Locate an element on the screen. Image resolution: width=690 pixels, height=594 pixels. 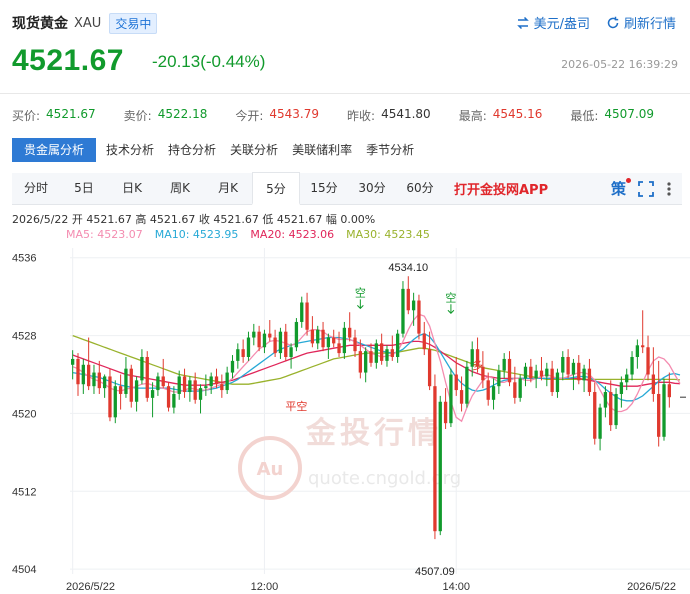
analysis-tab: 季节分析 is located at coordinates (390, 150).